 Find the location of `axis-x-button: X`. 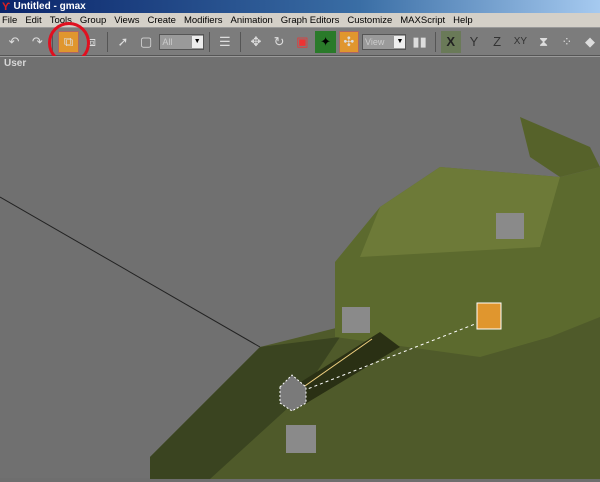

axis-x-button: X is located at coordinates (450, 41).